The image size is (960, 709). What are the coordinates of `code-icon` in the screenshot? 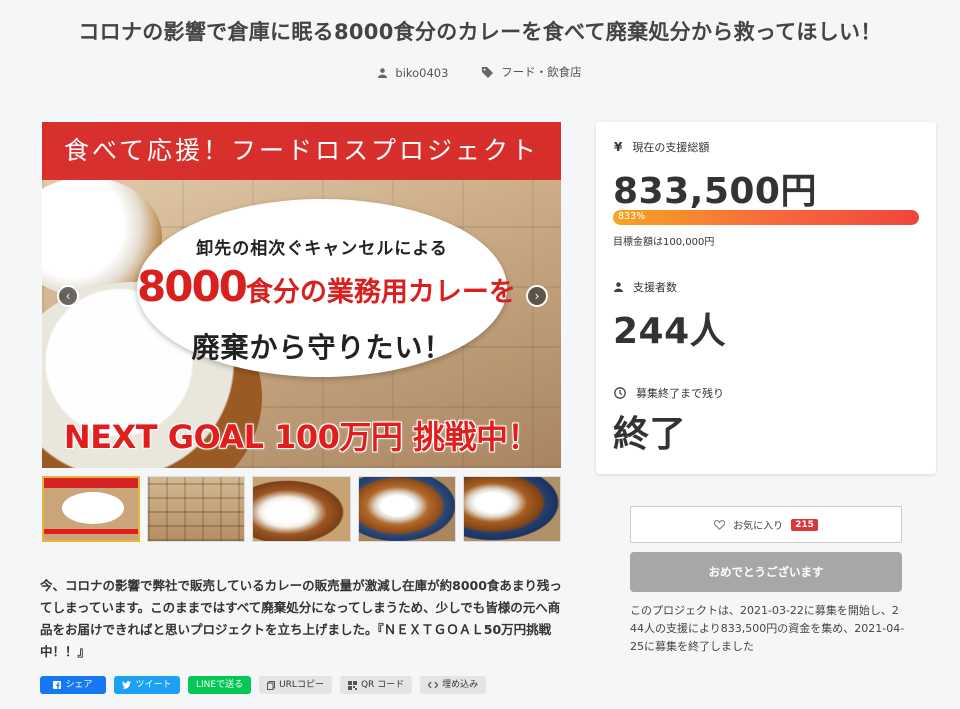 It's located at (433, 685).